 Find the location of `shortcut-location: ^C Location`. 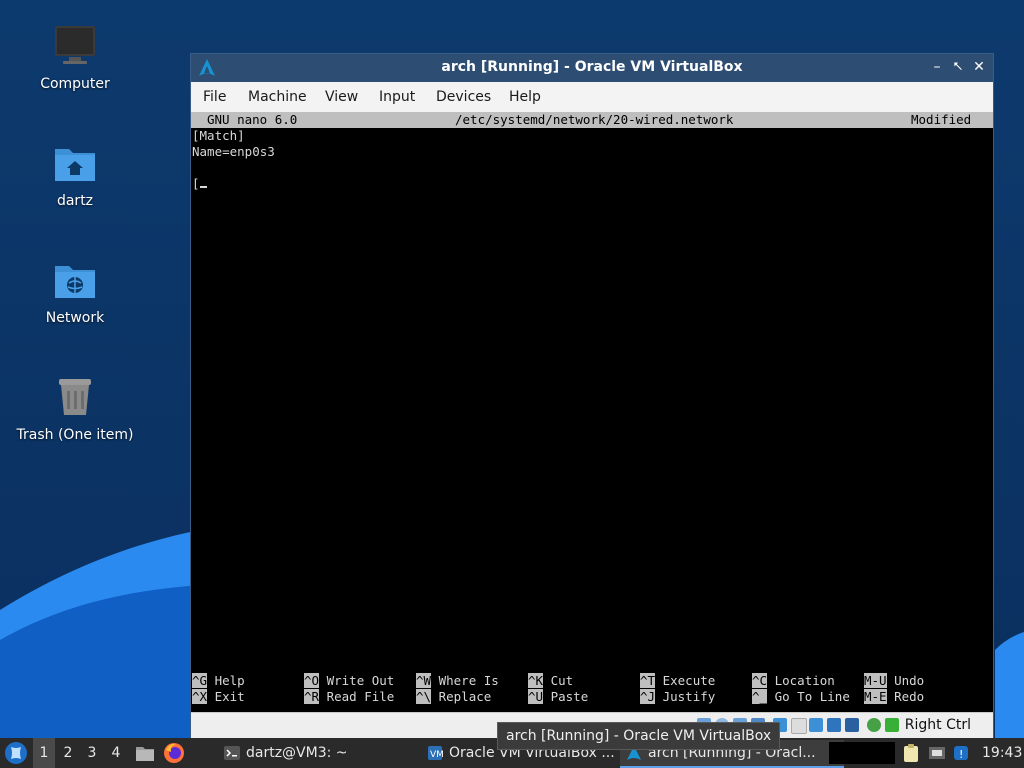

shortcut-location: ^C Location is located at coordinates (793, 680).